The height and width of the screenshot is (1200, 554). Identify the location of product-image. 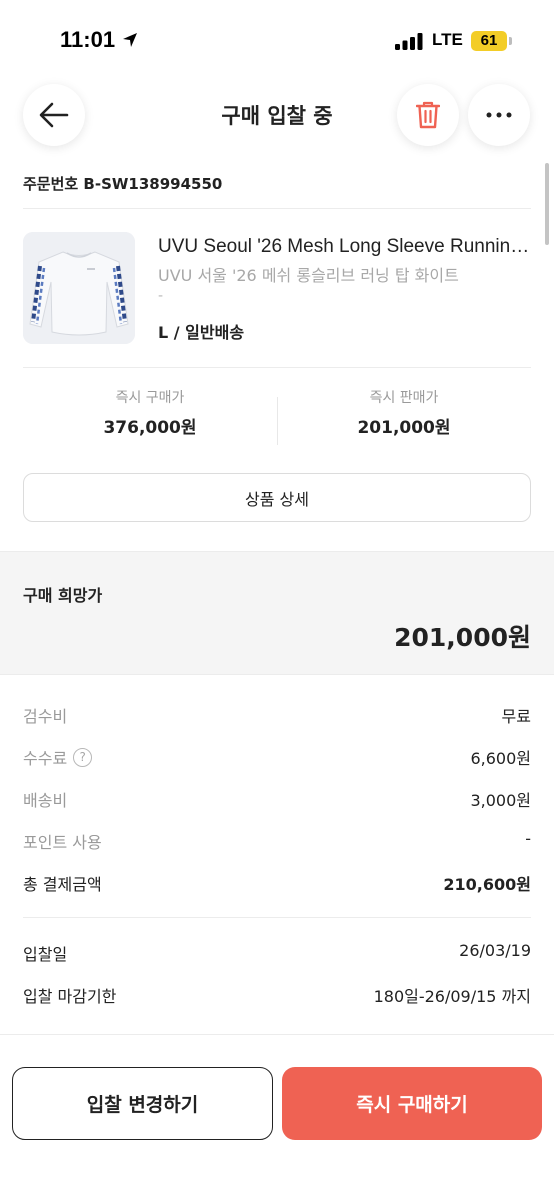
(79, 288).